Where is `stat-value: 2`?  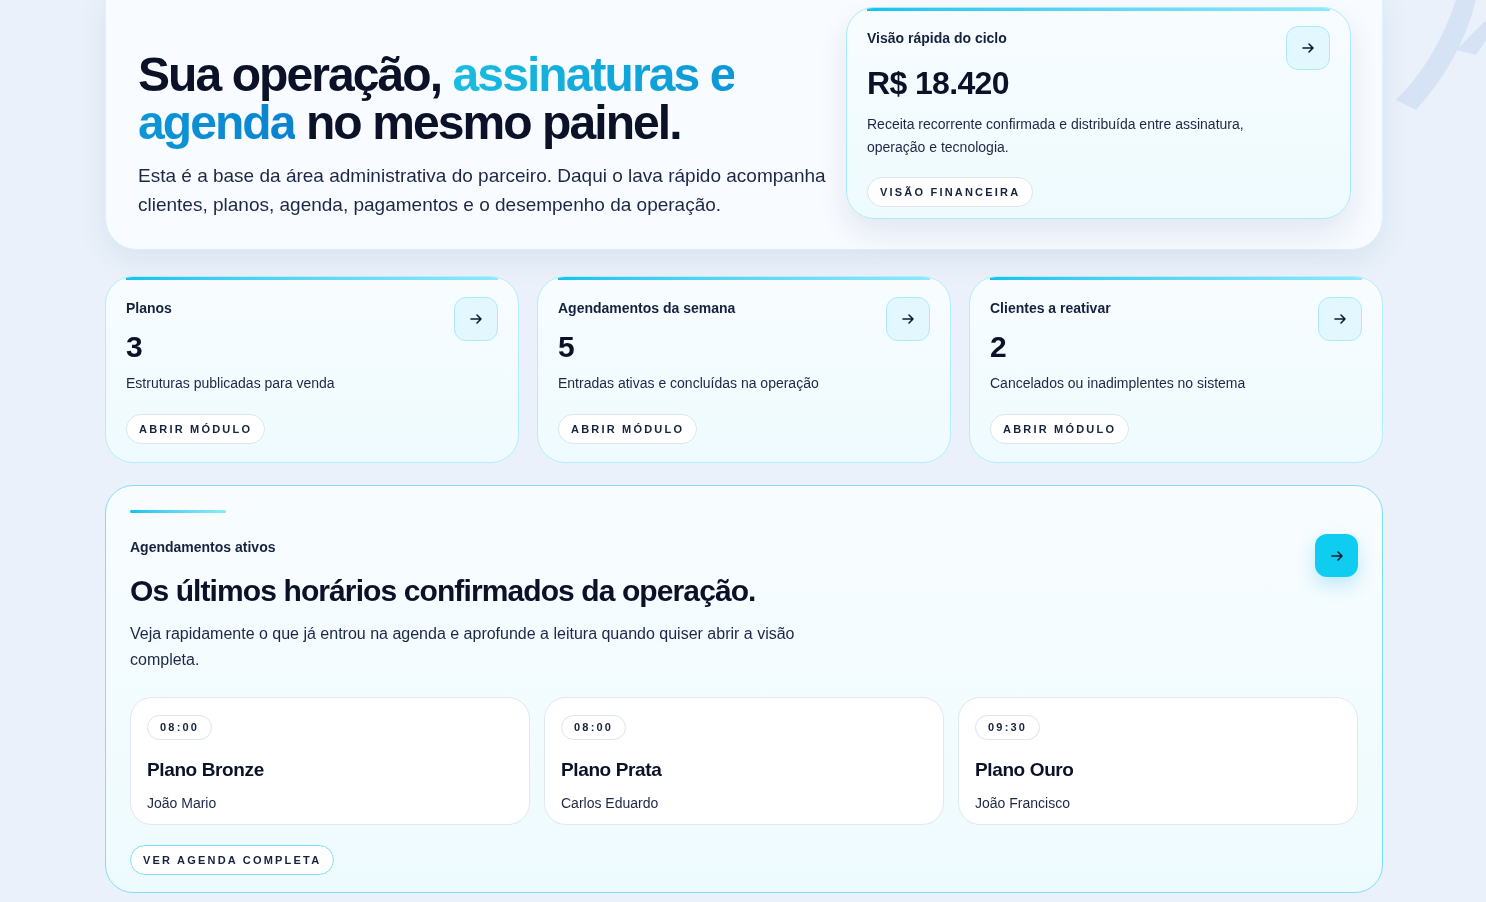 stat-value: 2 is located at coordinates (999, 347).